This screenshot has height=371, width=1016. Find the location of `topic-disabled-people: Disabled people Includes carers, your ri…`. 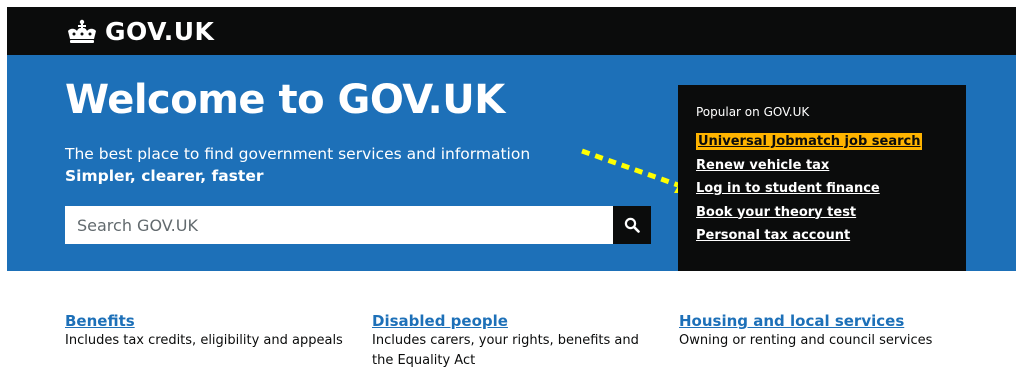

topic-disabled-people: Disabled people Includes carers, your ri… is located at coordinates (517, 341).